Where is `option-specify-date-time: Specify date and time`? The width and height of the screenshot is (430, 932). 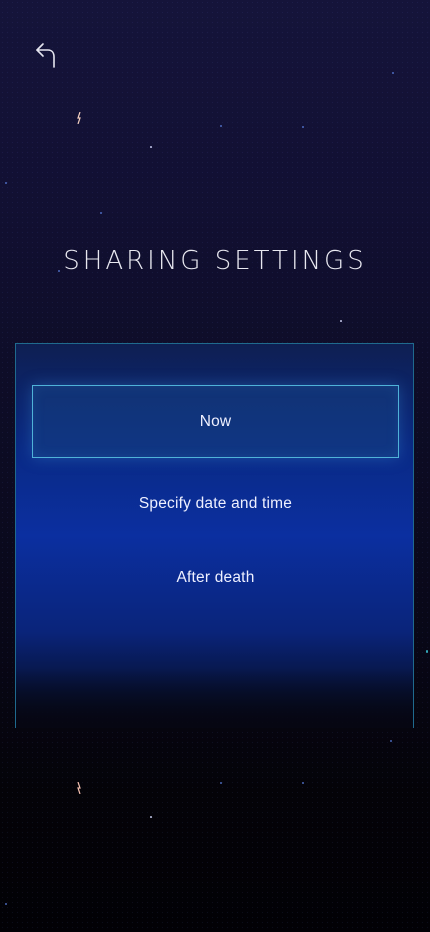
option-specify-date-time: Specify date and time is located at coordinates (215, 503).